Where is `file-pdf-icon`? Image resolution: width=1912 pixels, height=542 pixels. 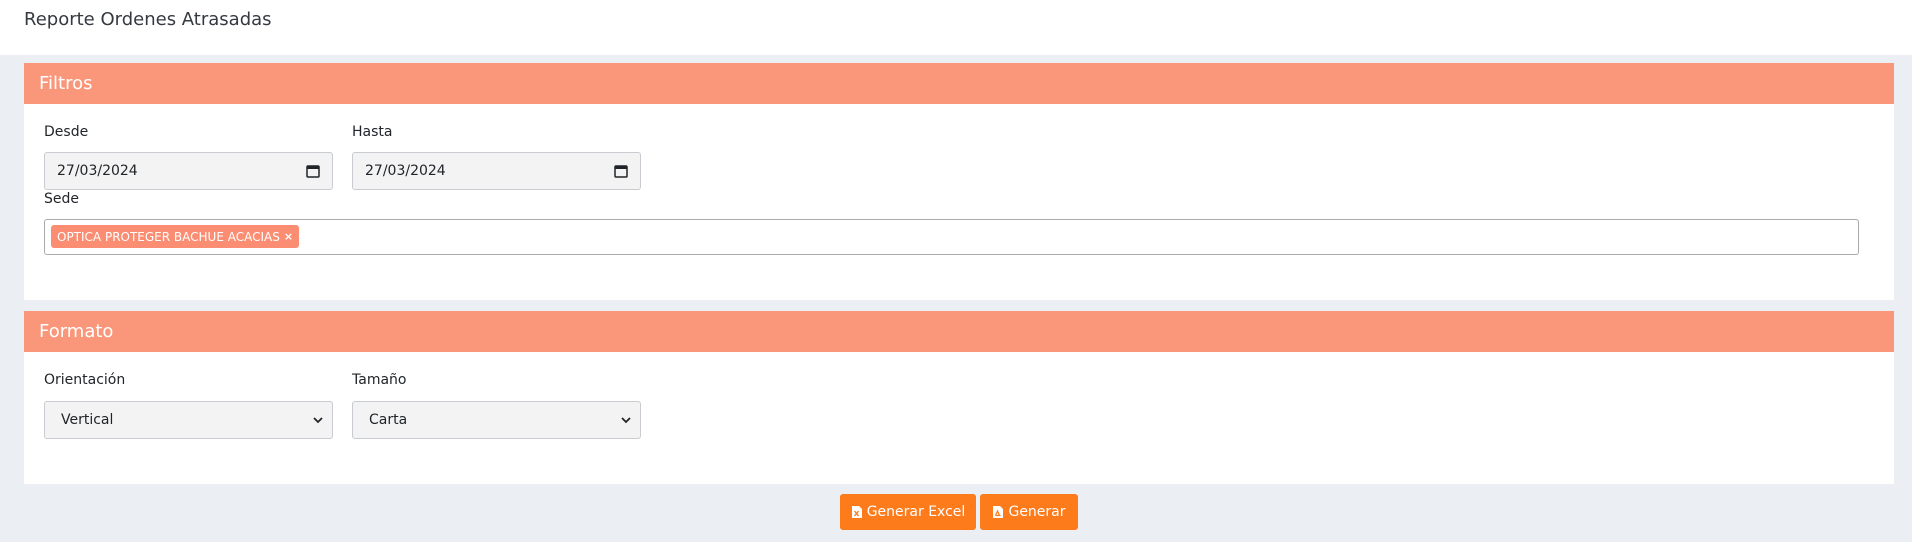 file-pdf-icon is located at coordinates (998, 512).